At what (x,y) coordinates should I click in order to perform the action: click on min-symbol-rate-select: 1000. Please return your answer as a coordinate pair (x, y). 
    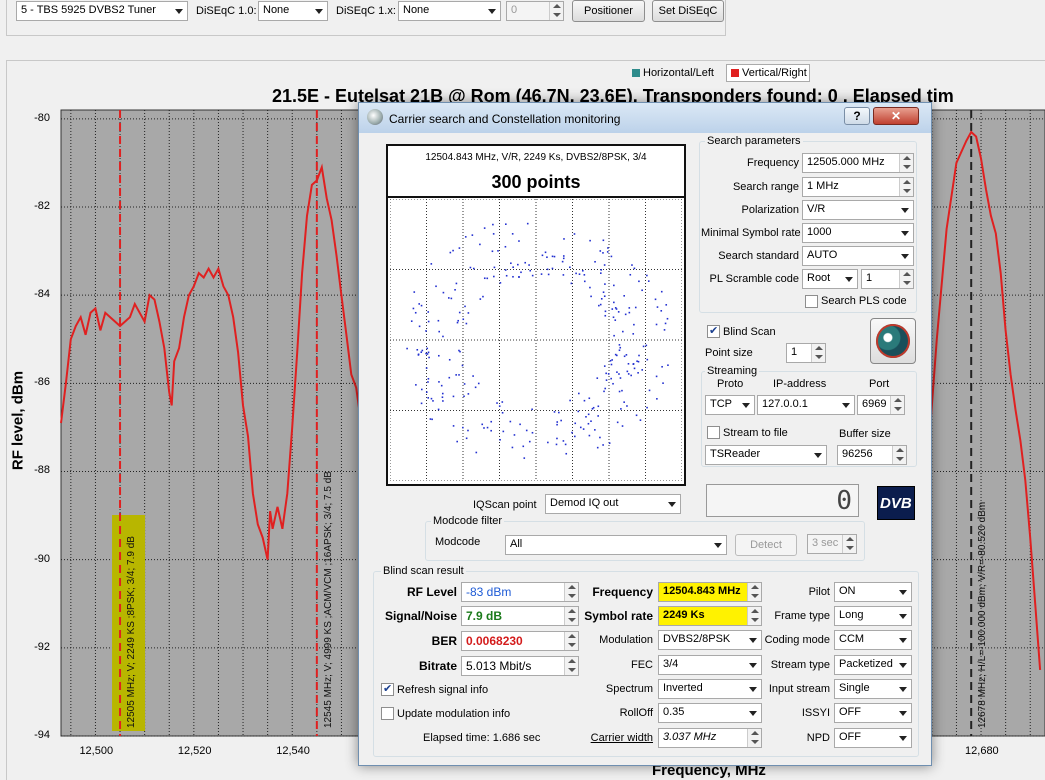
    Looking at the image, I should click on (858, 233).